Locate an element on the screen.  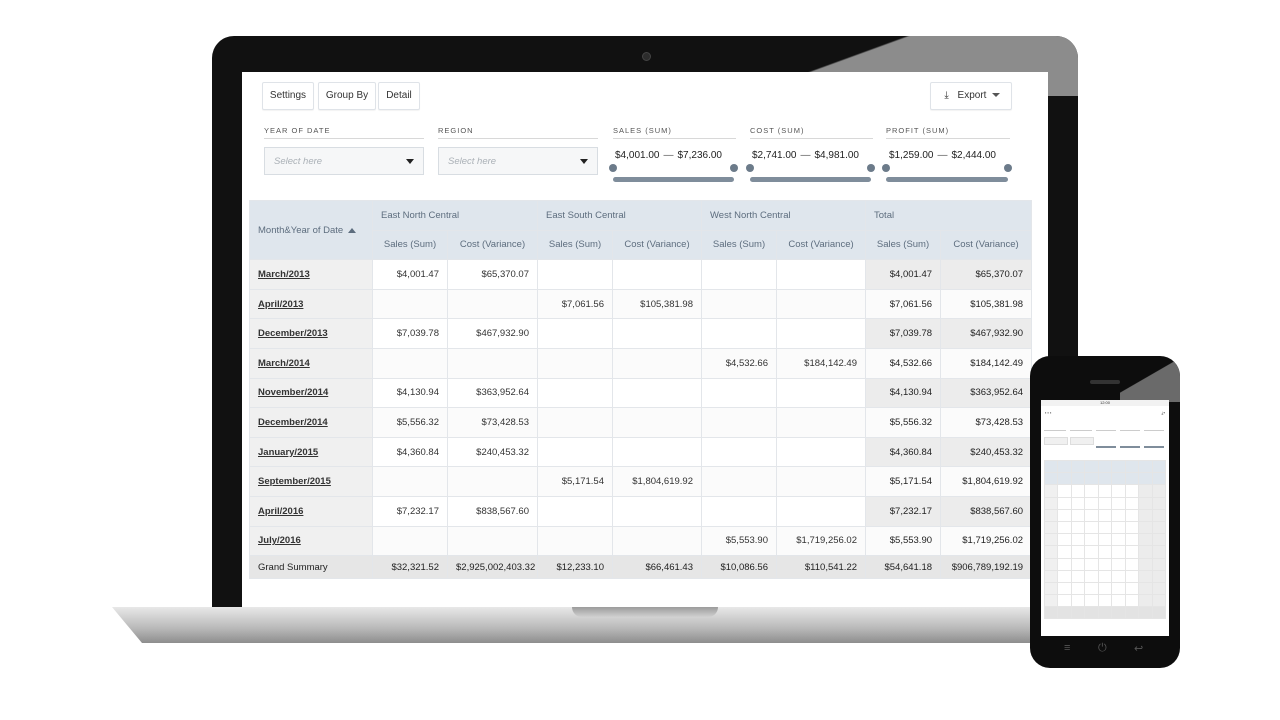
row-label-link: July/2016 is located at coordinates (279, 540).